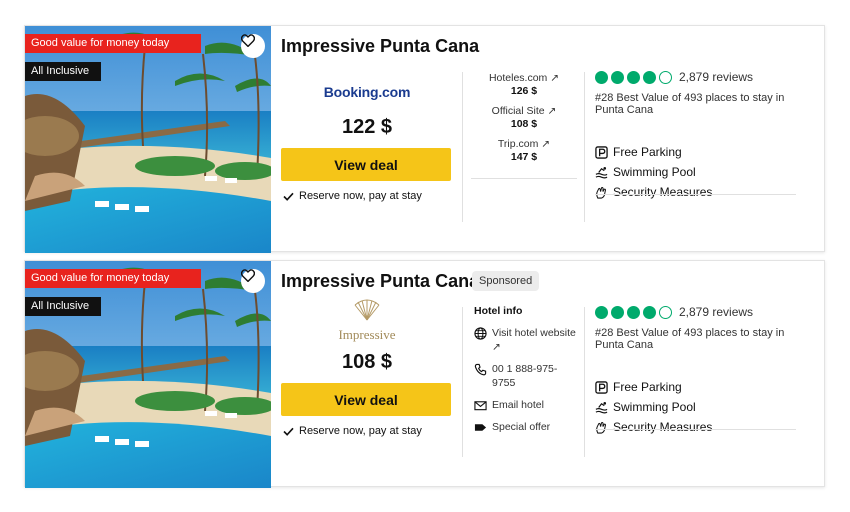 The width and height of the screenshot is (850, 512). I want to click on globe-icon, so click(480, 333).